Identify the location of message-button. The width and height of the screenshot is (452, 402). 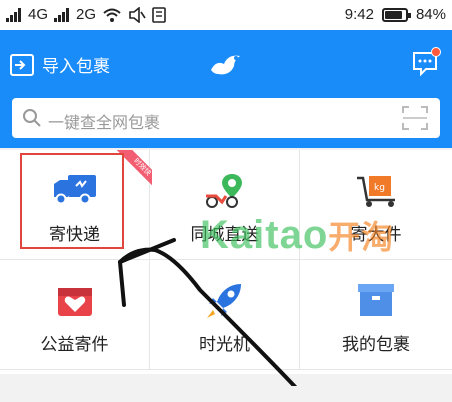
(426, 62).